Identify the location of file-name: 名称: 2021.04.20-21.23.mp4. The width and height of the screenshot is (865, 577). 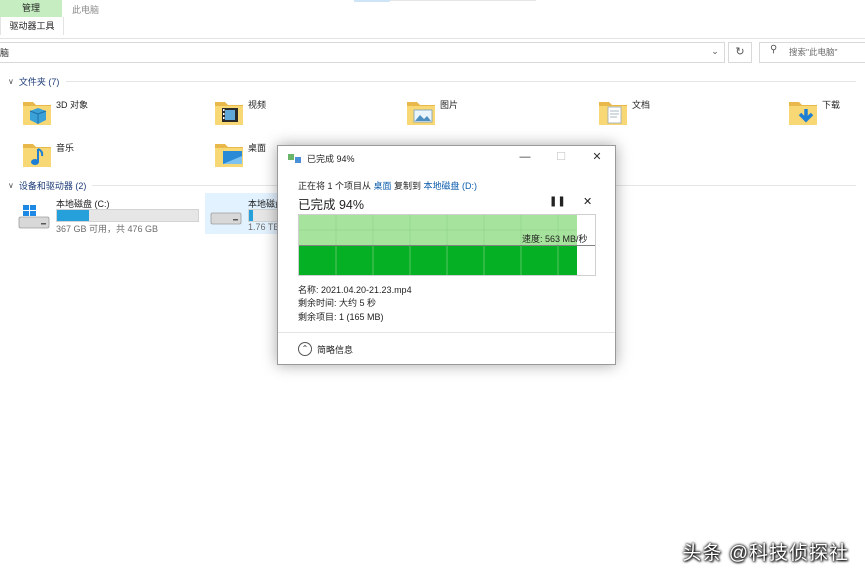
(355, 290).